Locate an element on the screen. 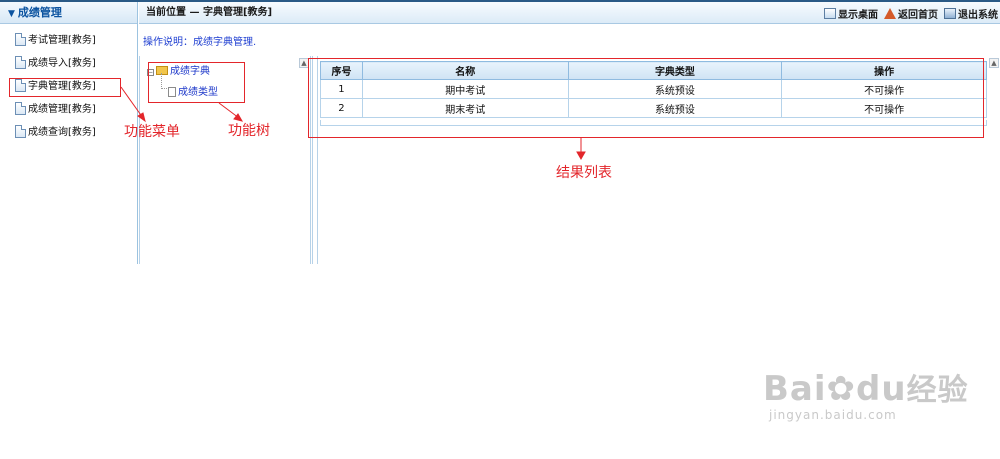 The width and height of the screenshot is (1000, 459). annotation-label-menu: 功能菜单 is located at coordinates (152, 132).